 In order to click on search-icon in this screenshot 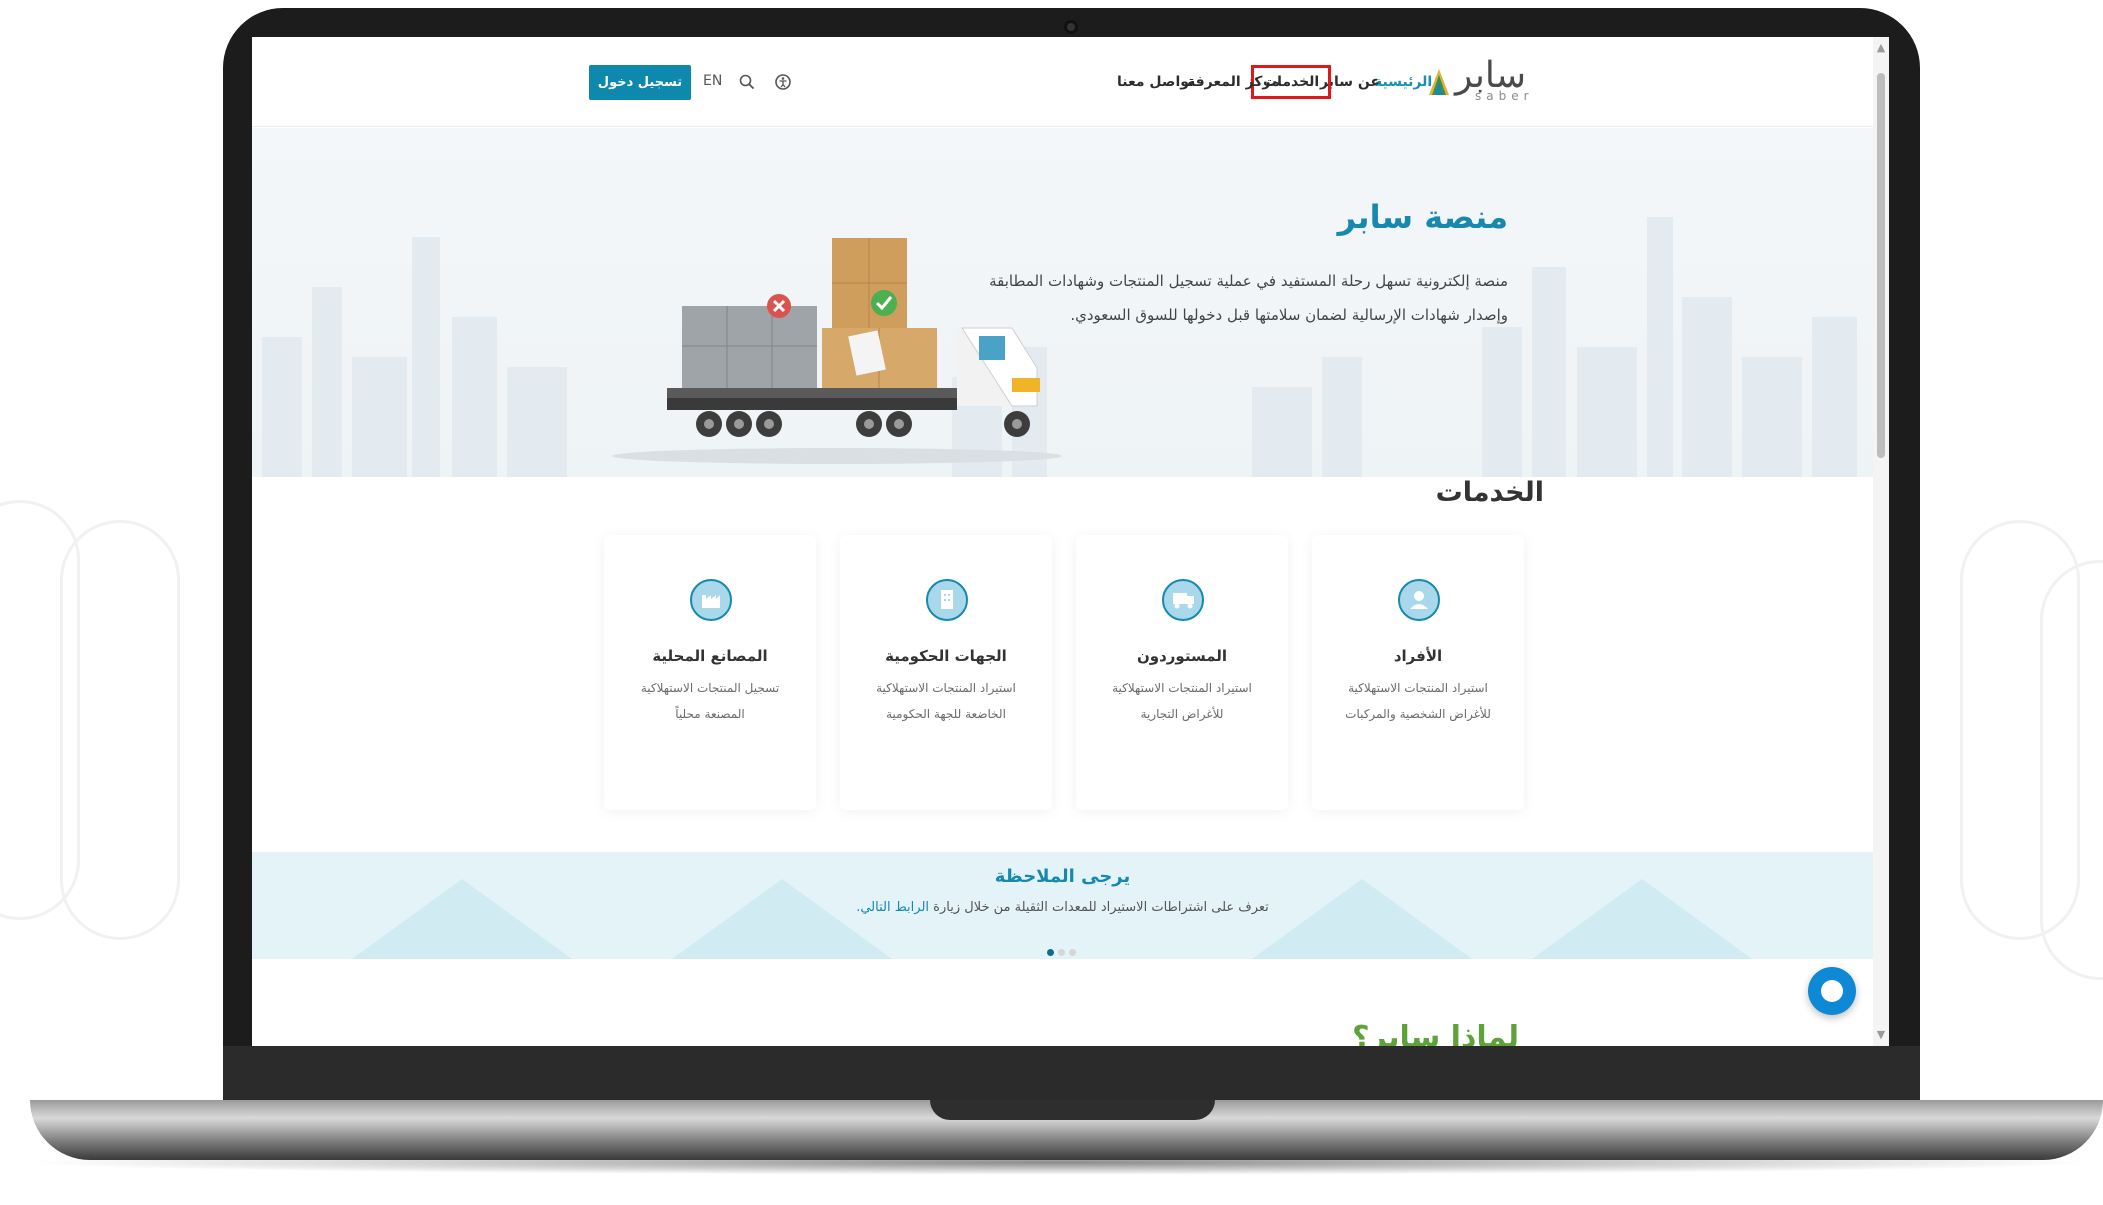, I will do `click(747, 82)`.